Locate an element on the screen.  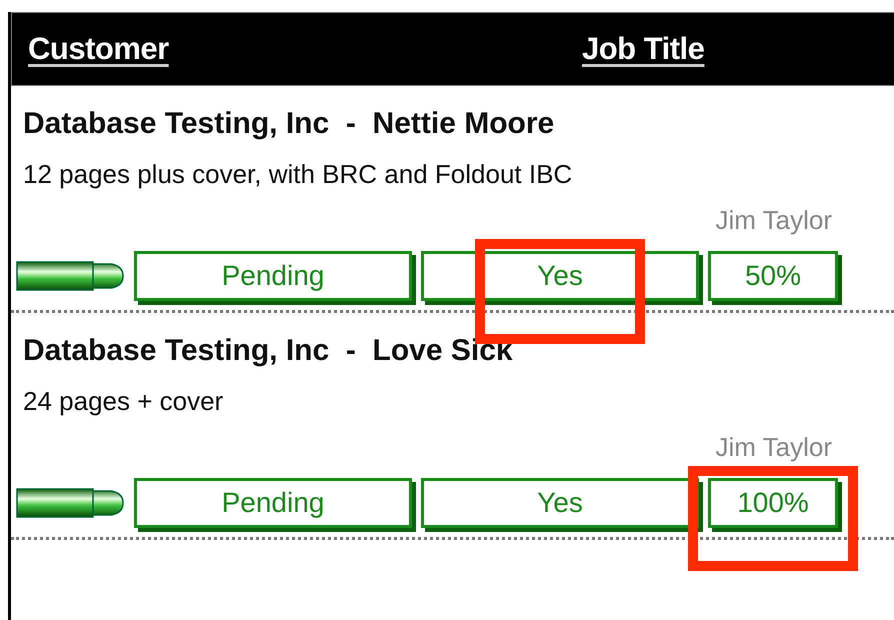
job-title: Database Testing, Inc - Love Sick is located at coordinates (268, 351).